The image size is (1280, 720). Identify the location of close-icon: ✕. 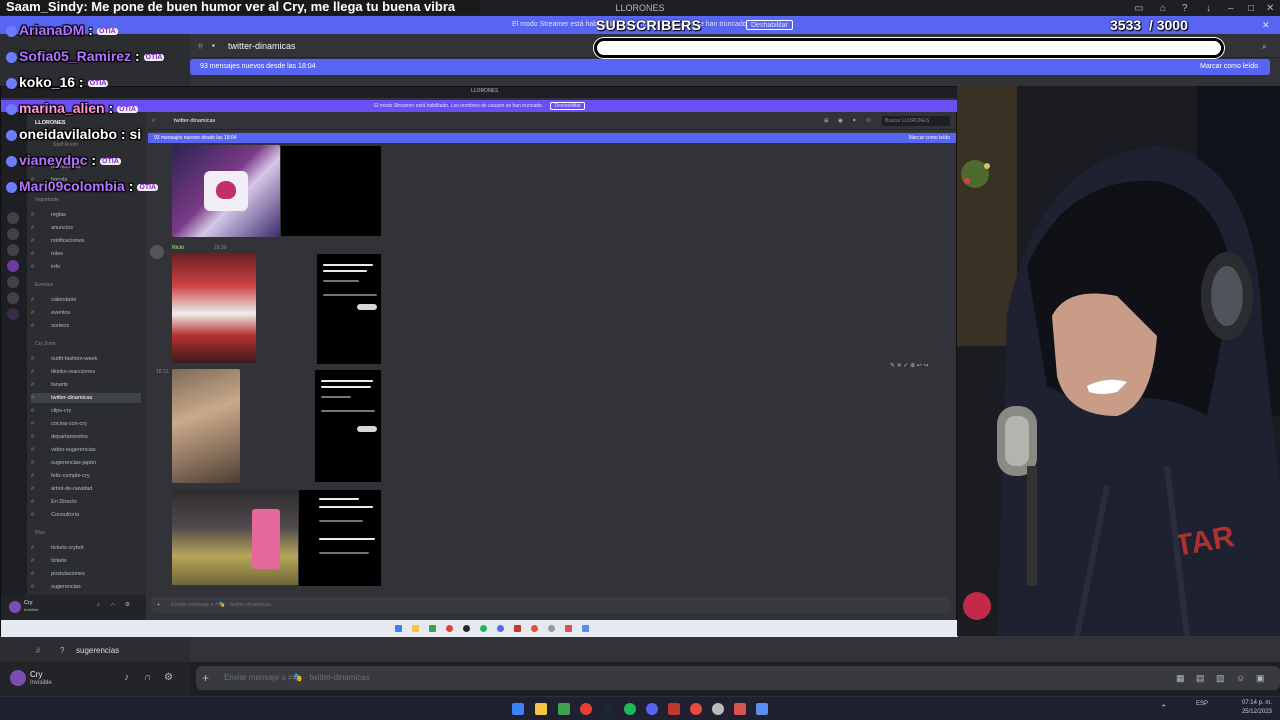
(1270, 9).